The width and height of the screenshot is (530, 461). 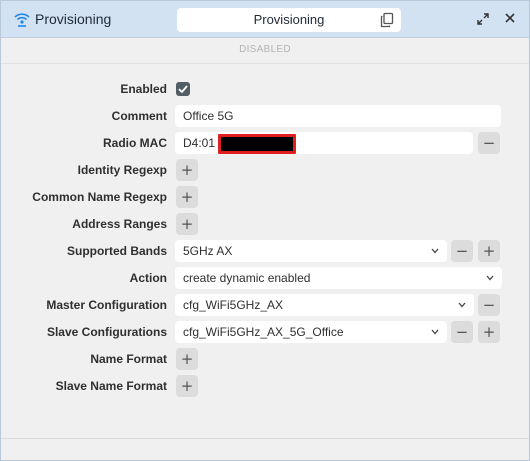 What do you see at coordinates (265, 49) in the screenshot?
I see `status-text: DISABLED` at bounding box center [265, 49].